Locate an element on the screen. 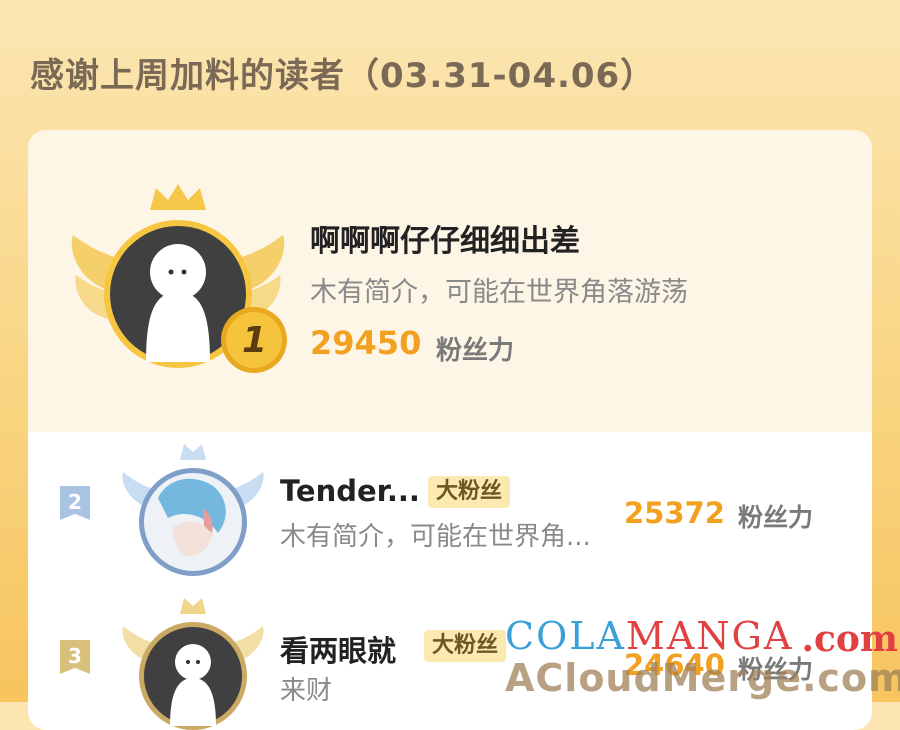 The width and height of the screenshot is (900, 730). rank-badge: 3 is located at coordinates (75, 657).